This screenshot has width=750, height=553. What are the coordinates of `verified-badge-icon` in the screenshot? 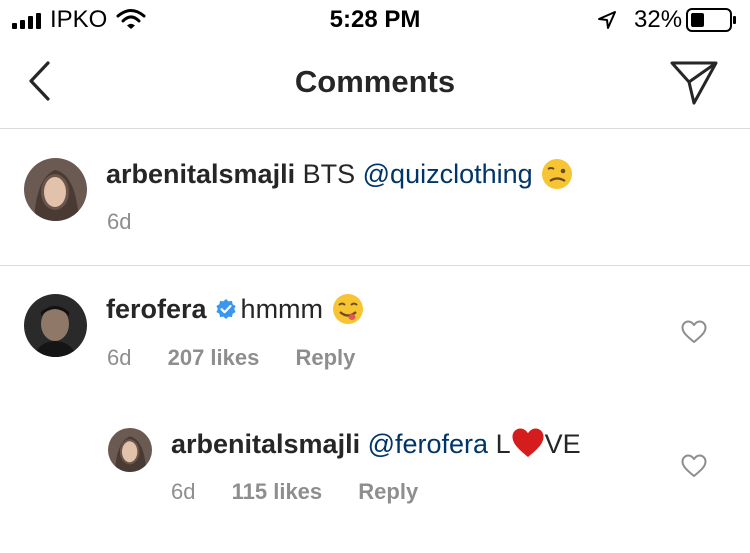 It's located at (225, 309).